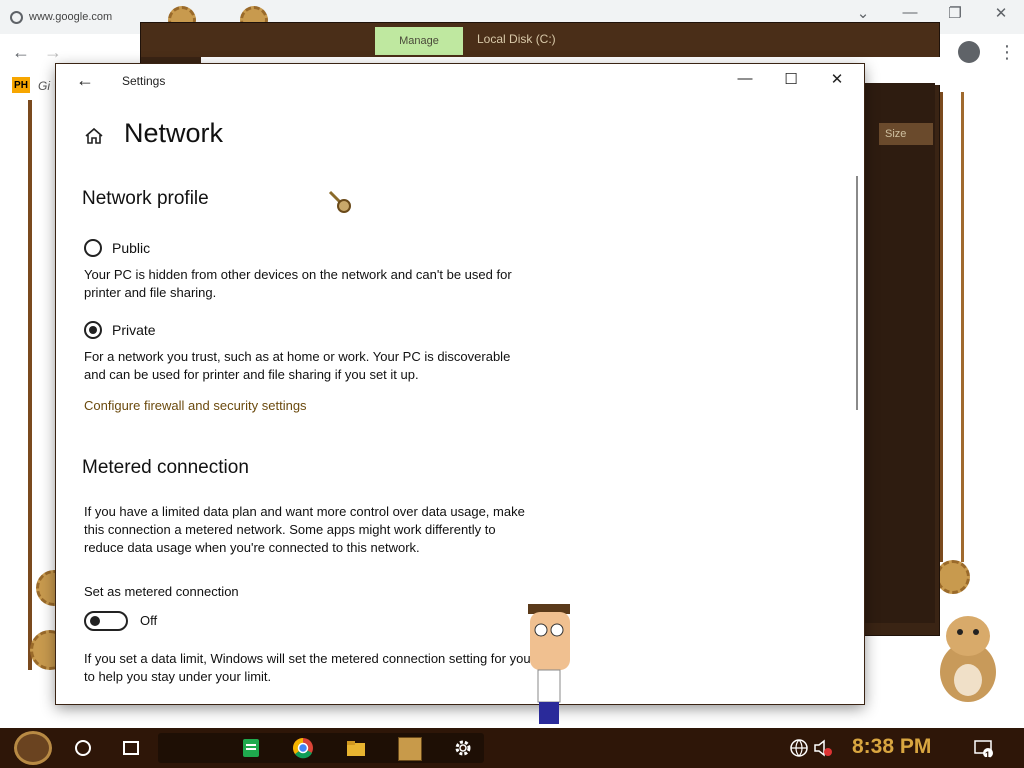 Image resolution: width=1024 pixels, height=768 pixels. I want to click on home-icon, so click(94, 136).